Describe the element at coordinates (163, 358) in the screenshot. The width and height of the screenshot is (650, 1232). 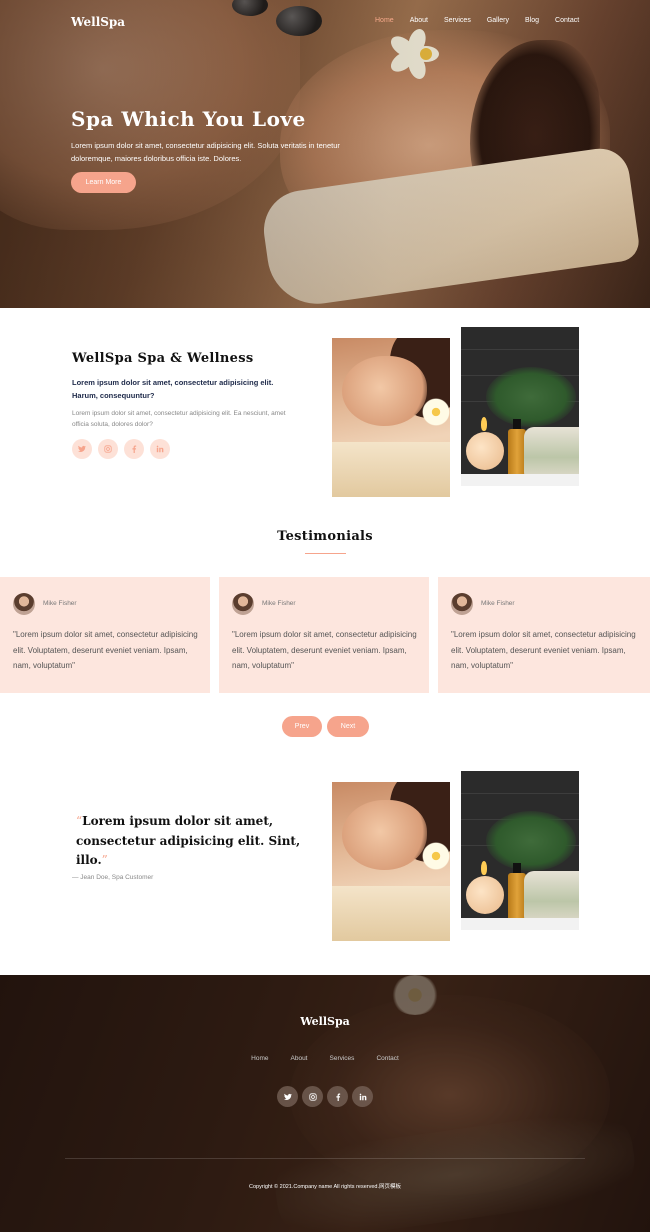
I see `about-title: WellSpa Spa & Wellness` at that location.